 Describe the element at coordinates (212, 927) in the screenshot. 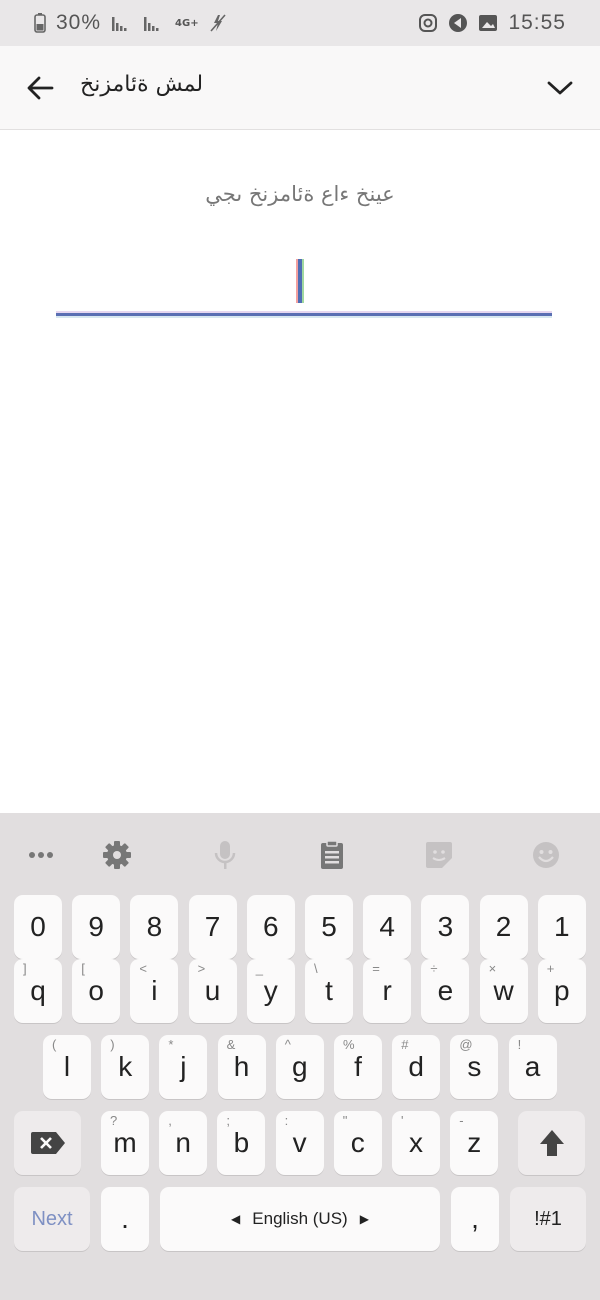

I see `key-7: 7` at that location.